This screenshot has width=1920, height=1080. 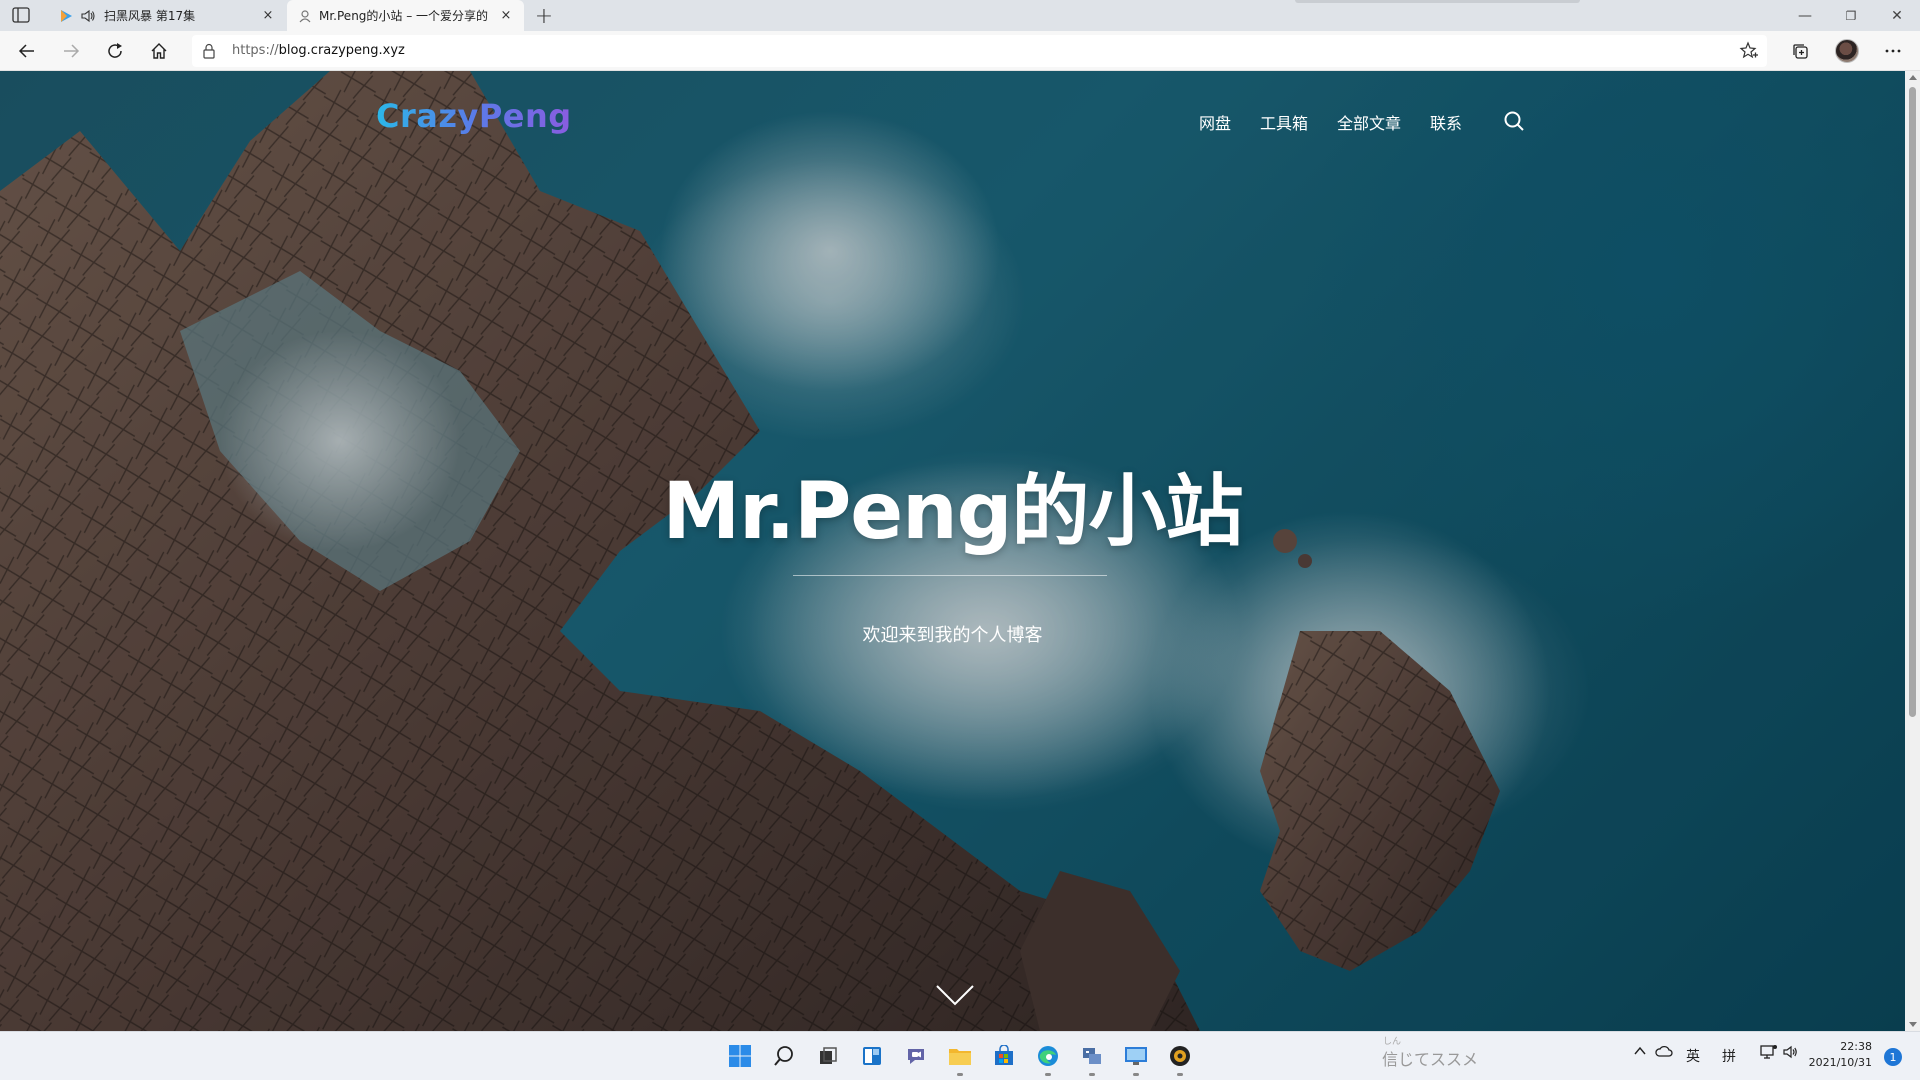 I want to click on tab-actions-icon, so click(x=21, y=15).